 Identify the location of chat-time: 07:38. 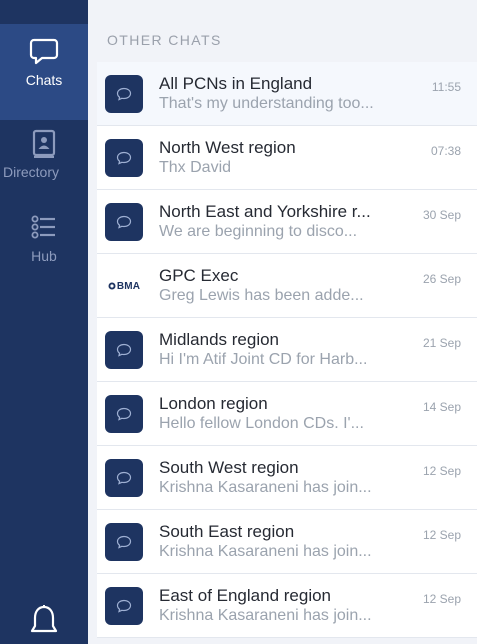
(445, 151).